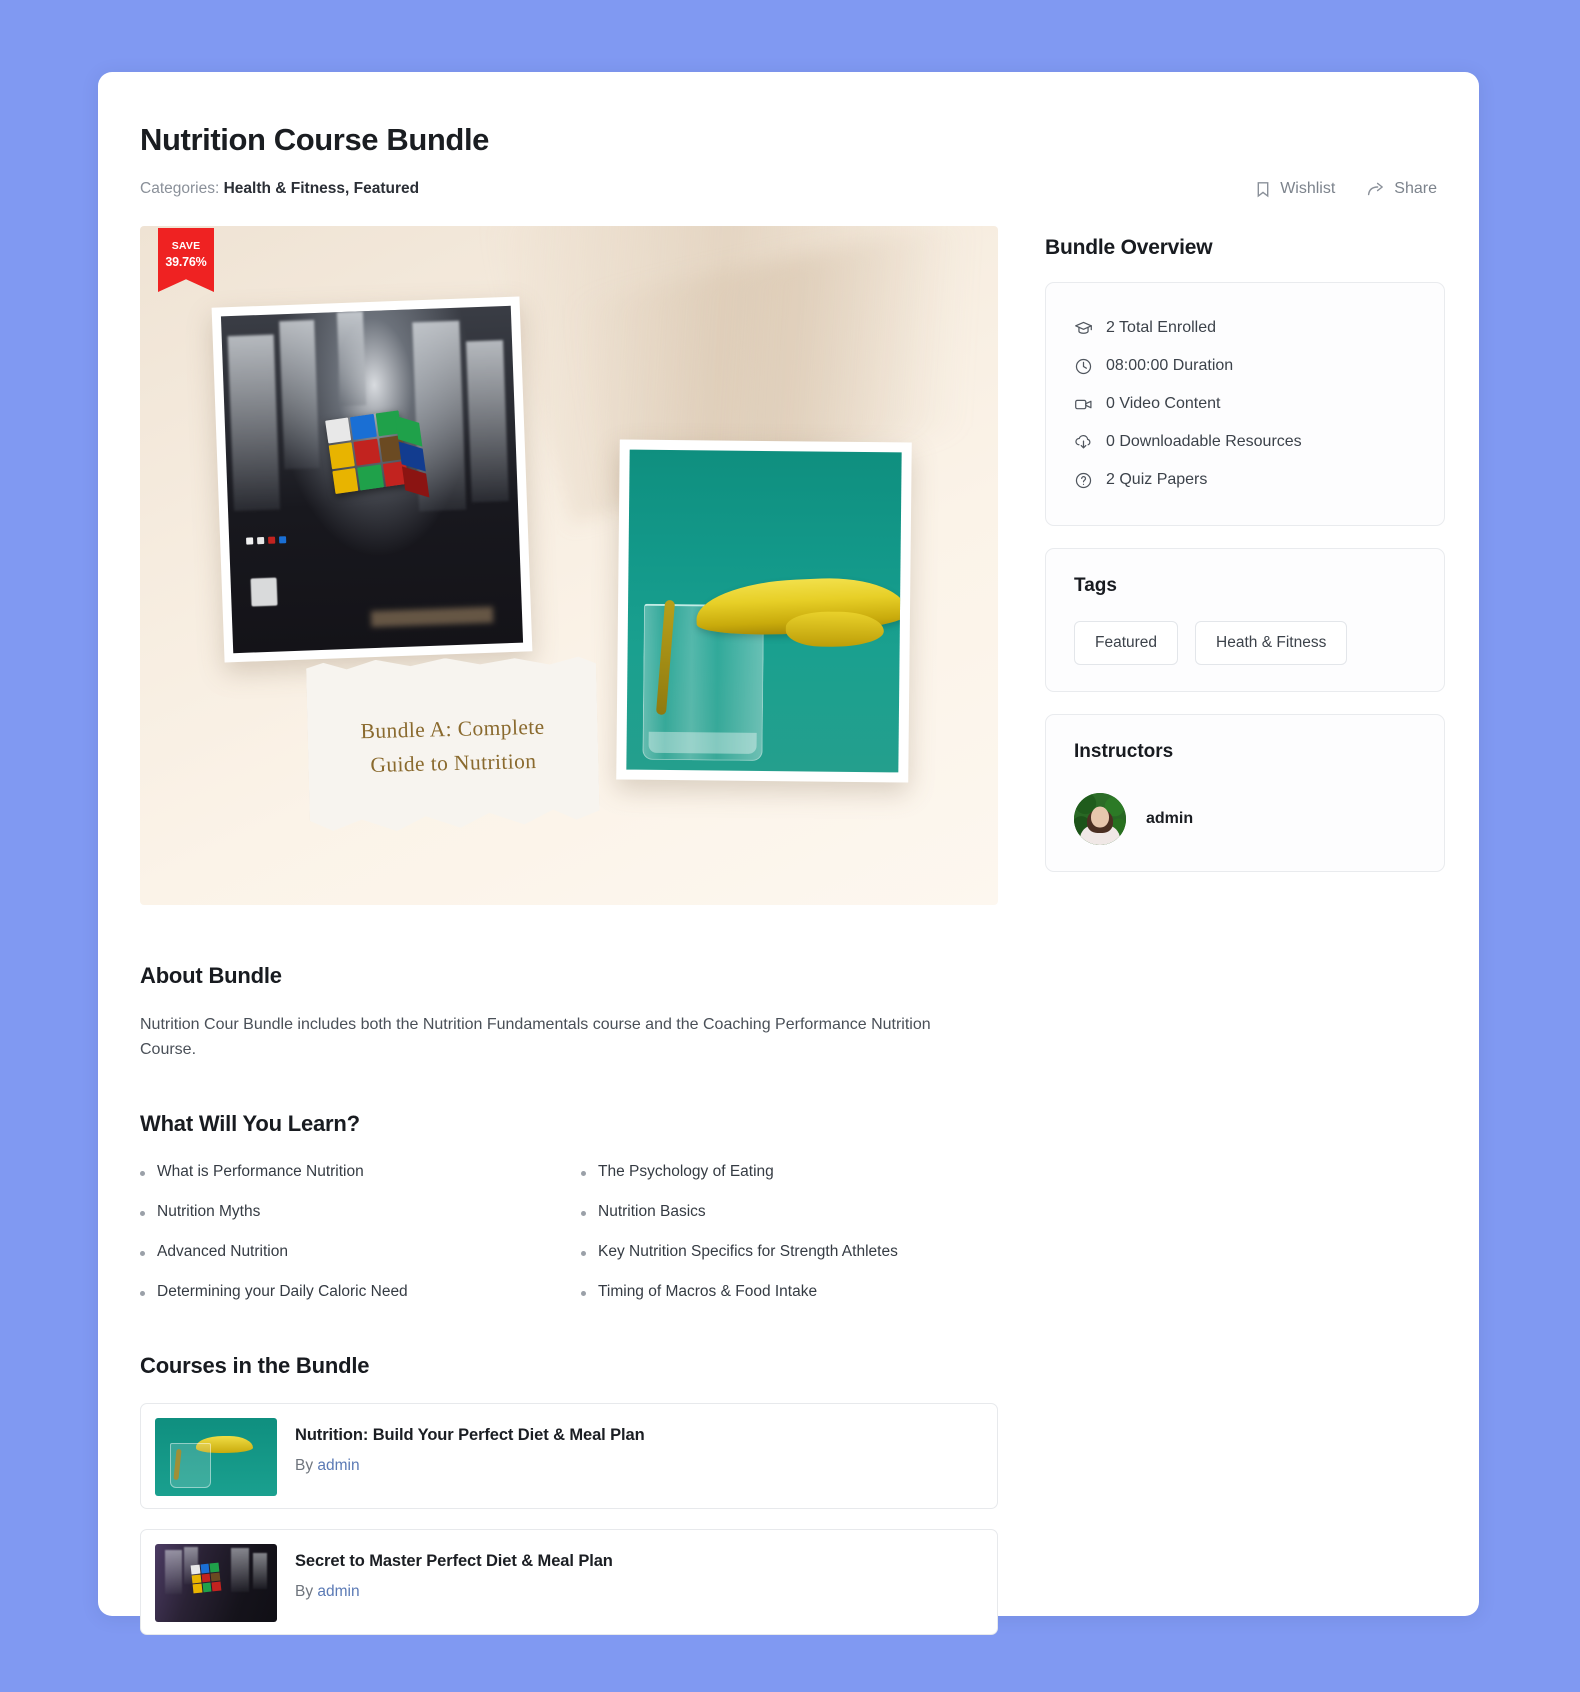 The height and width of the screenshot is (1692, 1580). I want to click on hero-caption-line-1: Bundle A: Complete, so click(452, 729).